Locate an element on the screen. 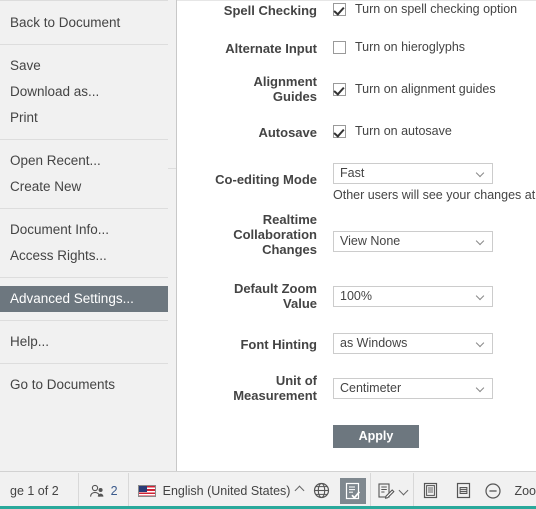  control-spell-checking: Turn on spell checking option is located at coordinates (425, 9).